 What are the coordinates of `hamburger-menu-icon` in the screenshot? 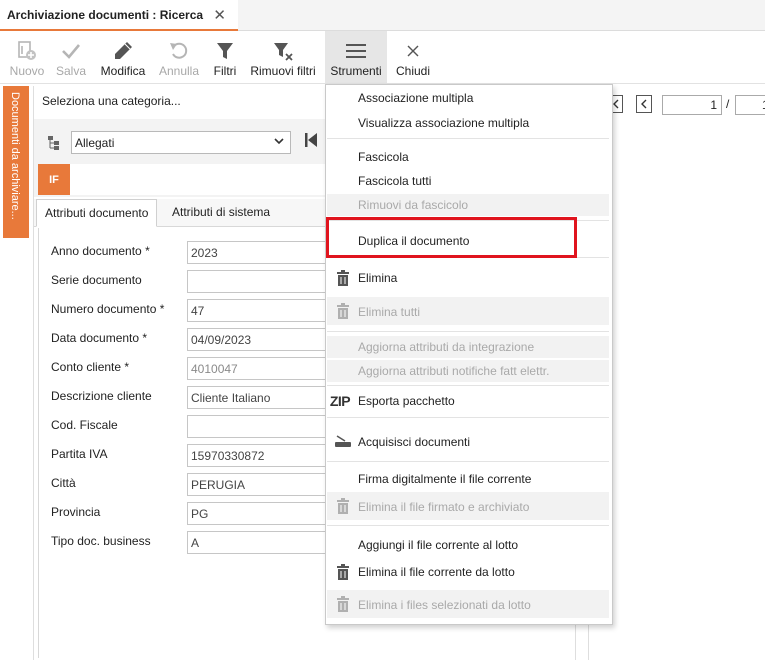 It's located at (356, 51).